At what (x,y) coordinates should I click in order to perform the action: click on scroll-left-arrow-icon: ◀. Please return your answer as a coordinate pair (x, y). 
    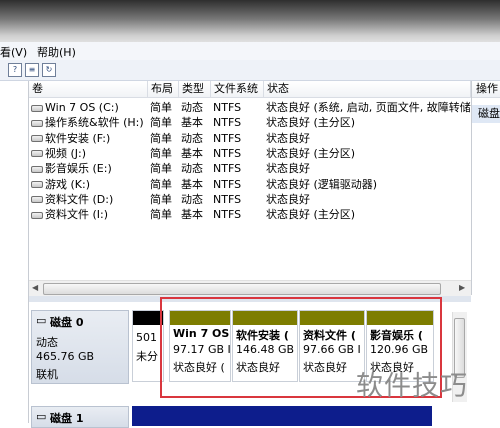
    Looking at the image, I should click on (35, 287).